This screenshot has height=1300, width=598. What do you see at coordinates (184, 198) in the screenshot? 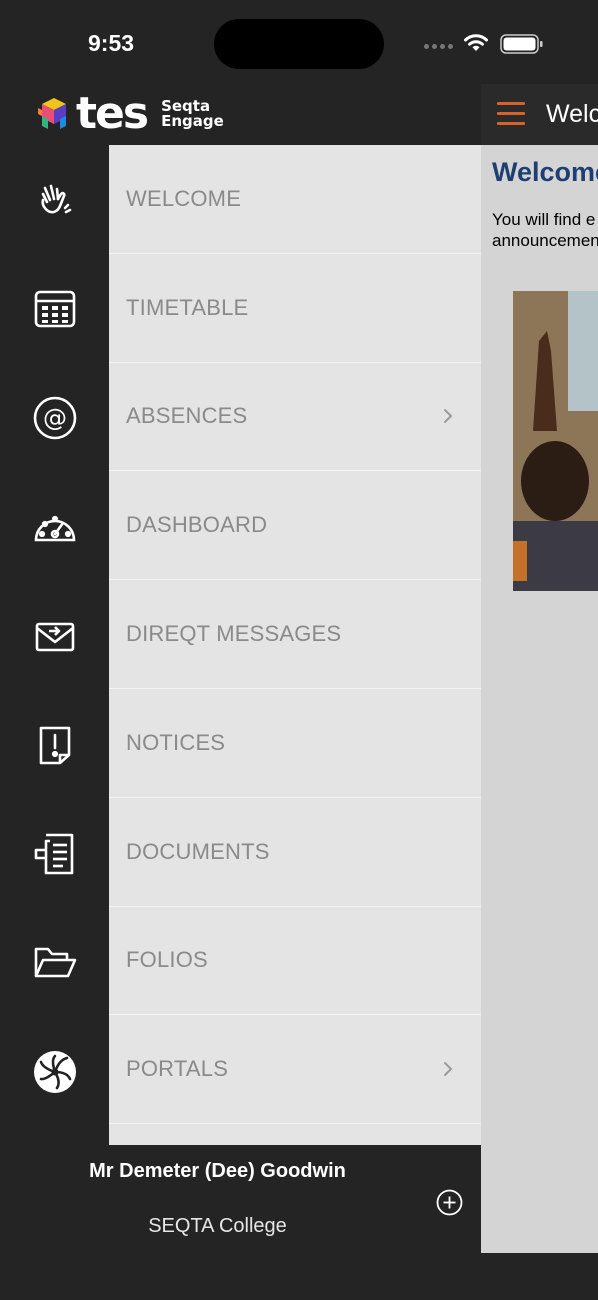
I see `menu-item-label: WELCOME` at bounding box center [184, 198].